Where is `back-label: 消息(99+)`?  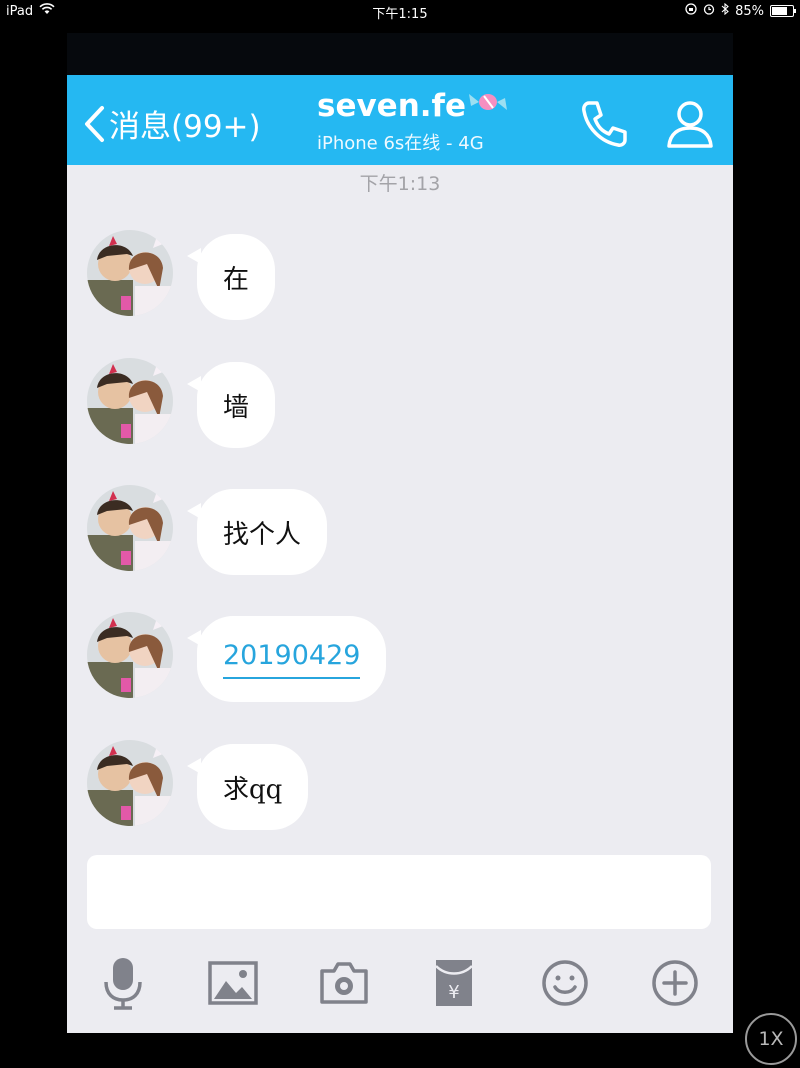 back-label: 消息(99+) is located at coordinates (185, 127).